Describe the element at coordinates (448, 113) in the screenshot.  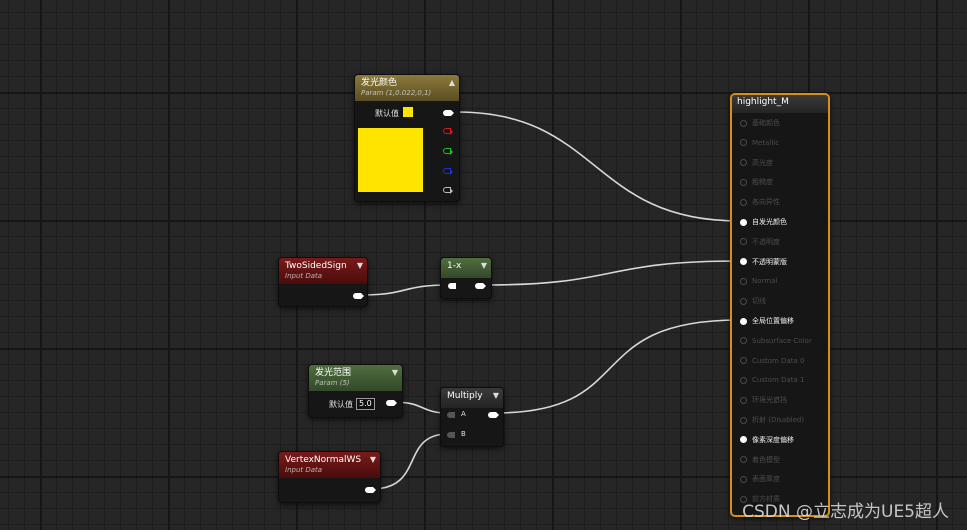
I see `rgba-output-pin` at that location.